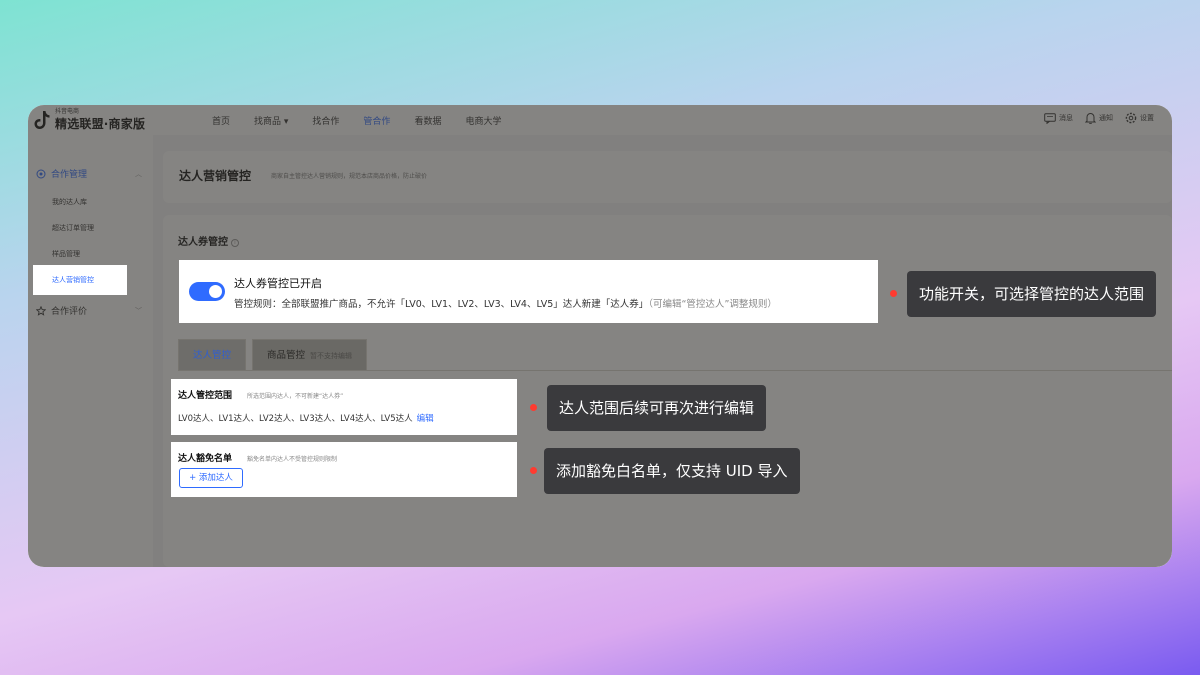 The height and width of the screenshot is (675, 1200). Describe the element at coordinates (205, 396) in the screenshot. I see `scope-title: 达人管控范围` at that location.